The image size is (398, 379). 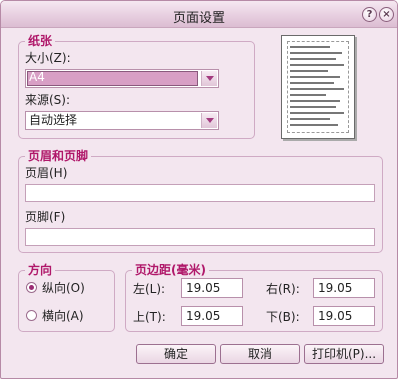 What do you see at coordinates (200, 237) in the screenshot?
I see `footer-input` at bounding box center [200, 237].